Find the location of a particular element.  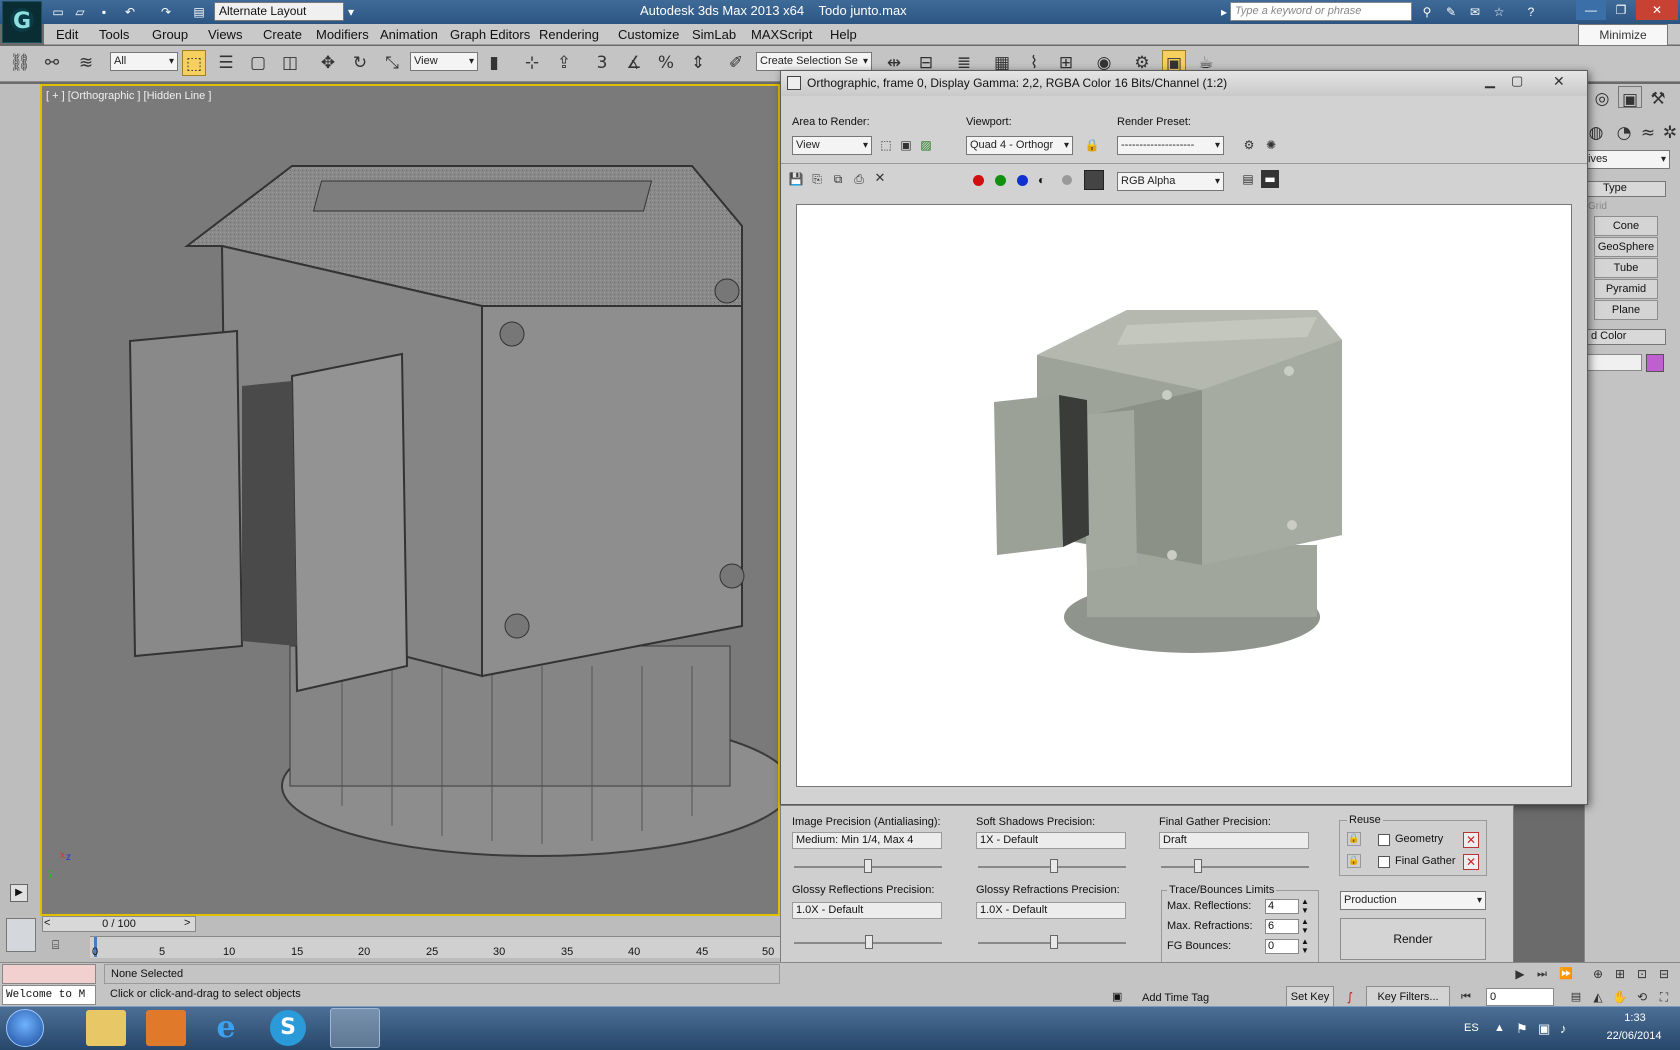

field-of-view-icon: ◭ is located at coordinates (1598, 997).